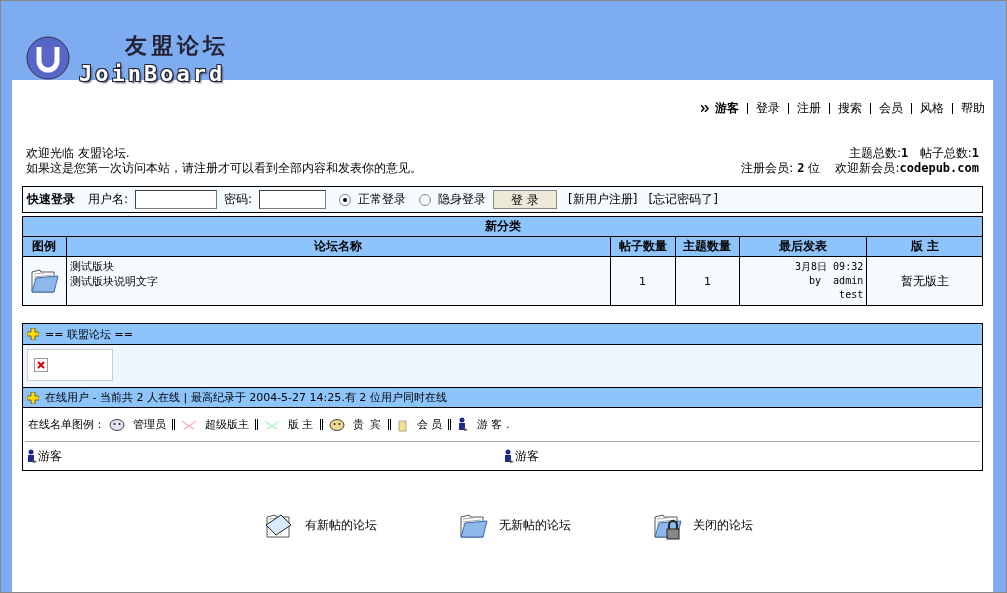 The height and width of the screenshot is (593, 1007). Describe the element at coordinates (227, 424) in the screenshot. I see `legend-item: 超级版主` at that location.